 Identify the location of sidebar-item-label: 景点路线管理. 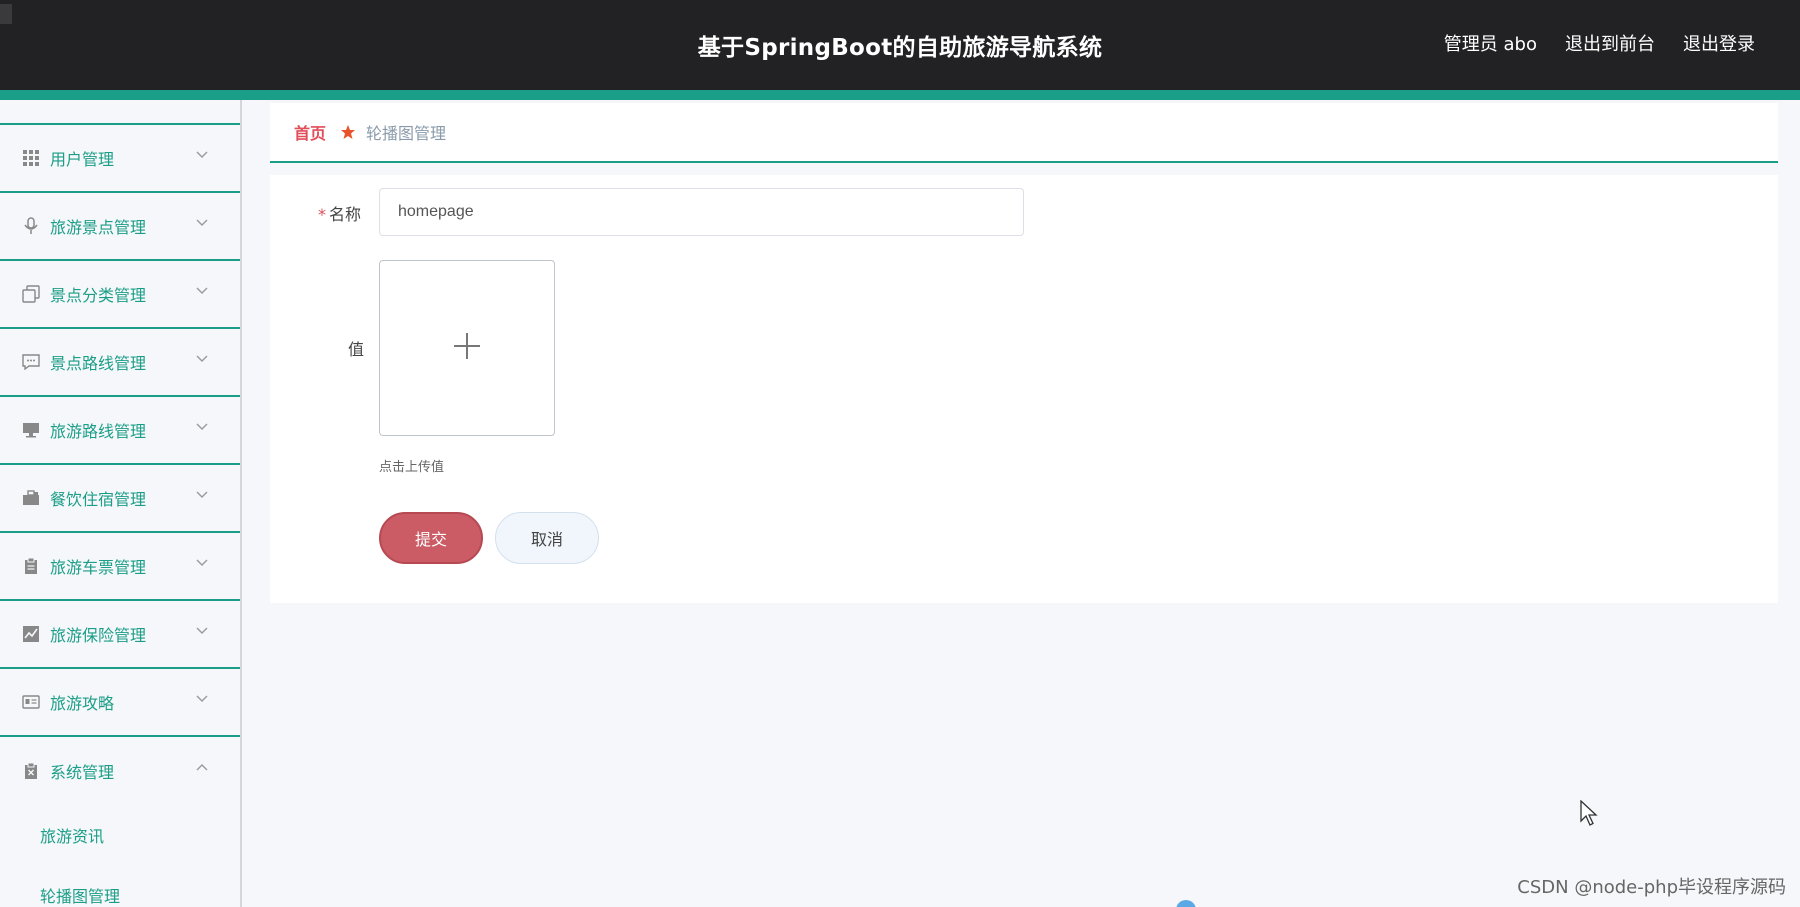
(98, 363).